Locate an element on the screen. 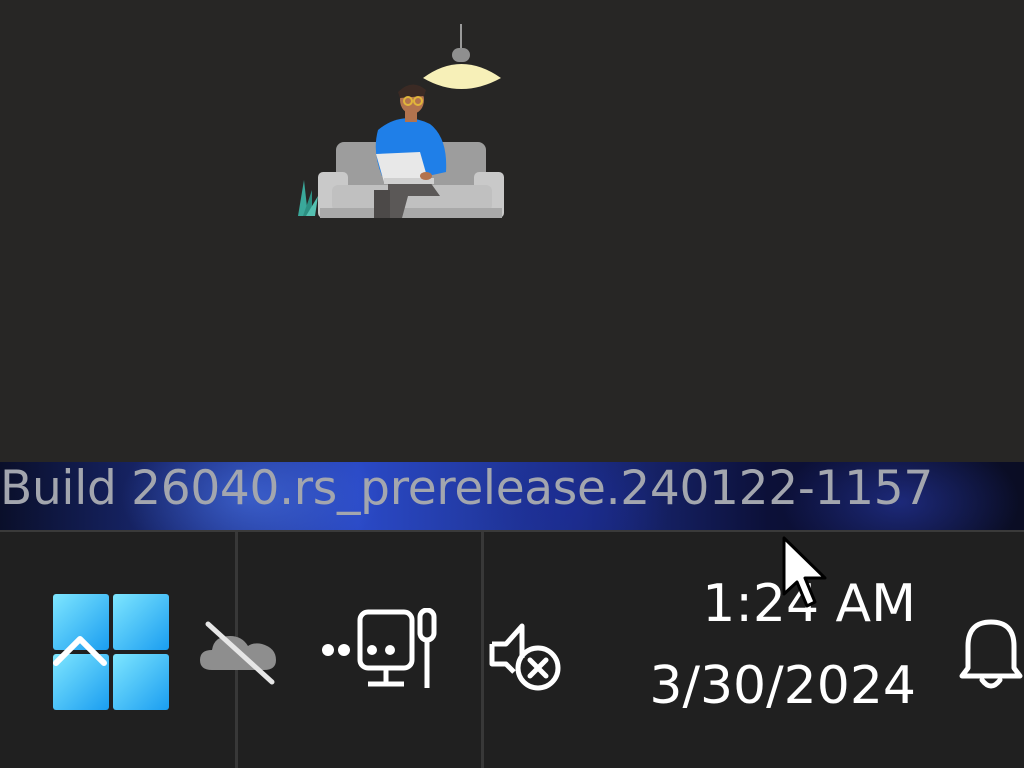 The height and width of the screenshot is (768, 1024). volume-muted-icon is located at coordinates (526, 656).